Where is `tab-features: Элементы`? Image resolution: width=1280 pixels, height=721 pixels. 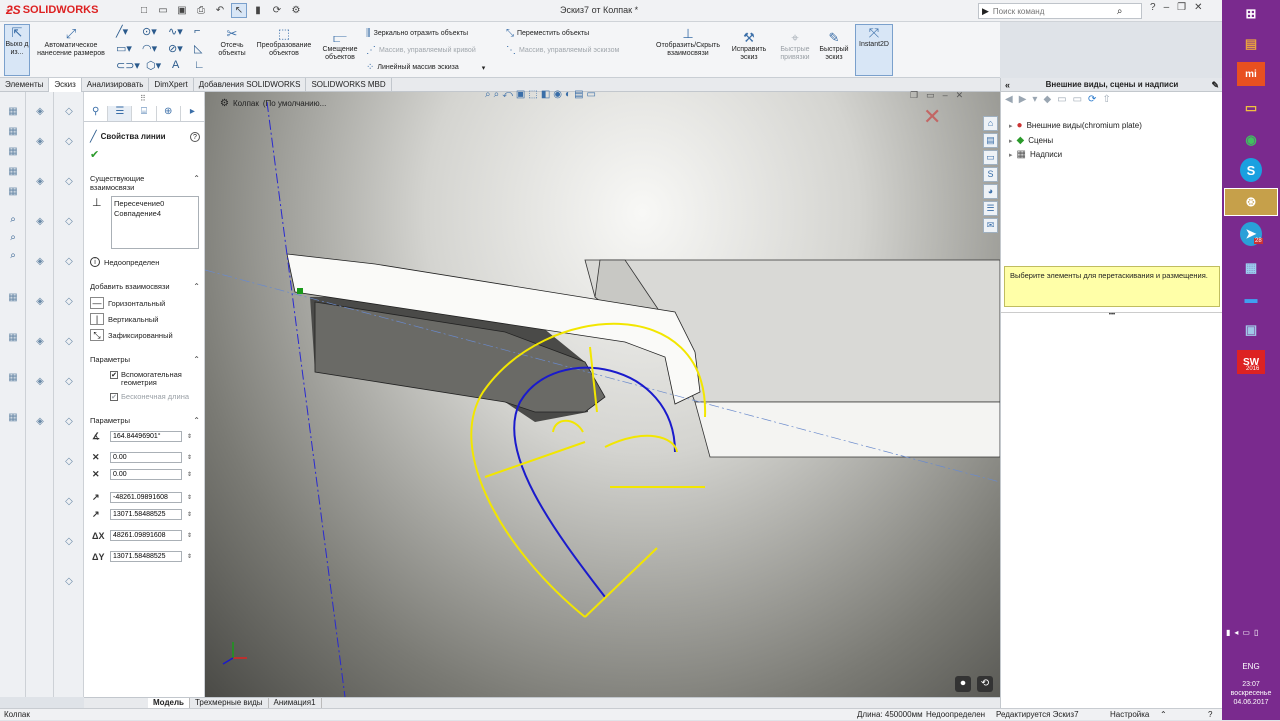 tab-features: Элементы is located at coordinates (25, 85).